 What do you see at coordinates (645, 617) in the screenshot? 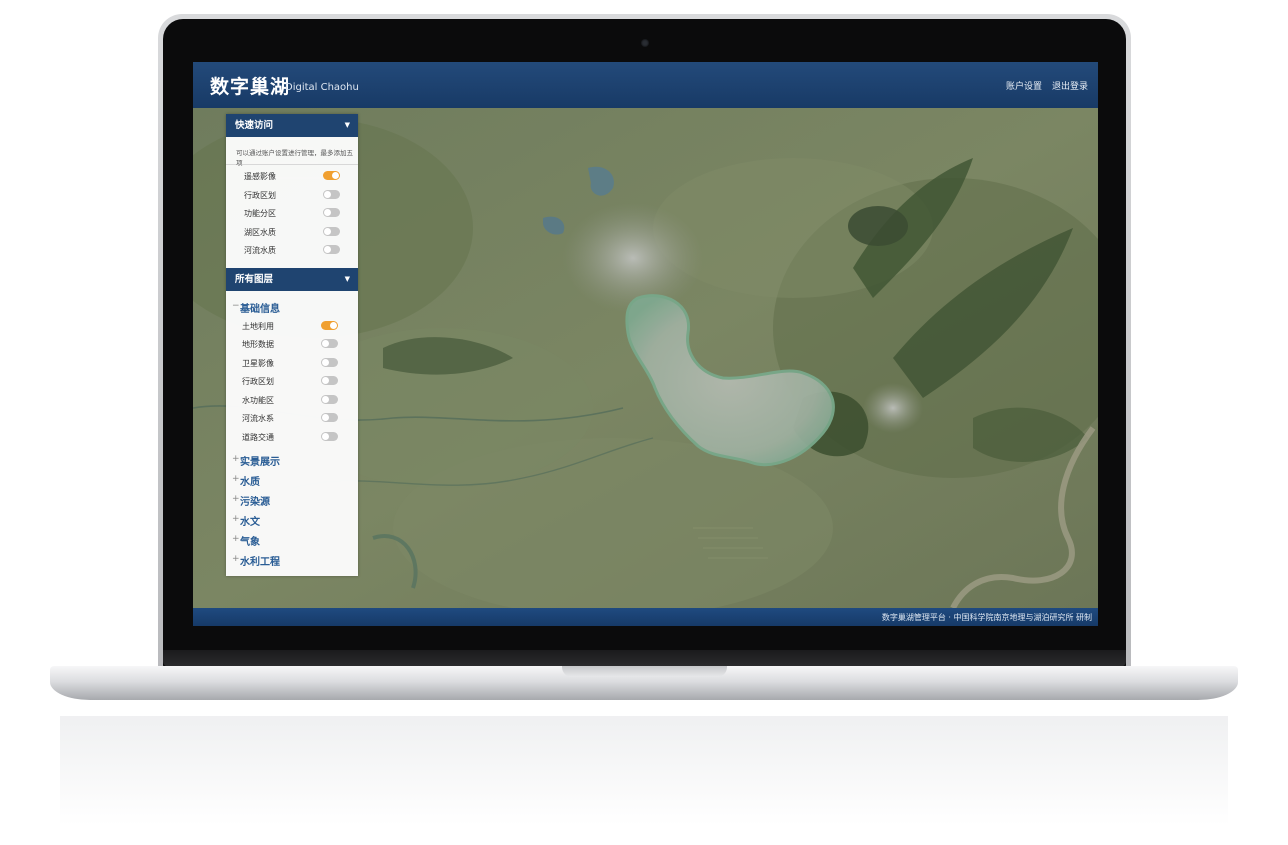
I see `app-footer: 数字巢湖管理平台 · 中国科学院南京地理与湖泊研究所 研制` at bounding box center [645, 617].